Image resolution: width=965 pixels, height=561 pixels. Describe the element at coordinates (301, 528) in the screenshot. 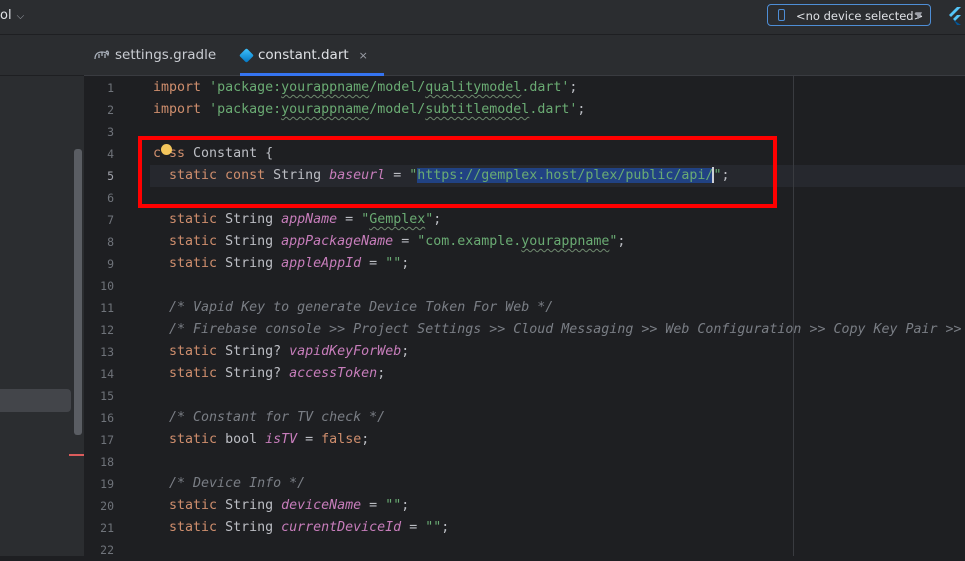

I see `code-line-21: static String currentDeviceId = "";` at that location.